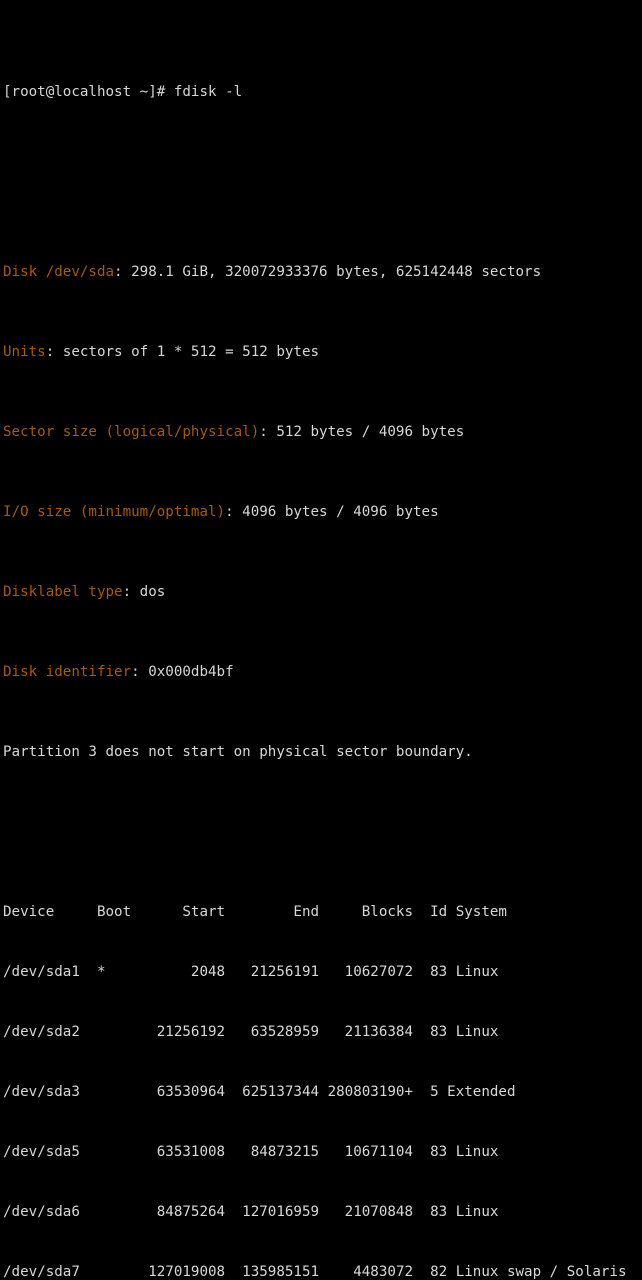  I want to click on command-line: [root@localhost ~]# fdisk -l, so click(322, 92).